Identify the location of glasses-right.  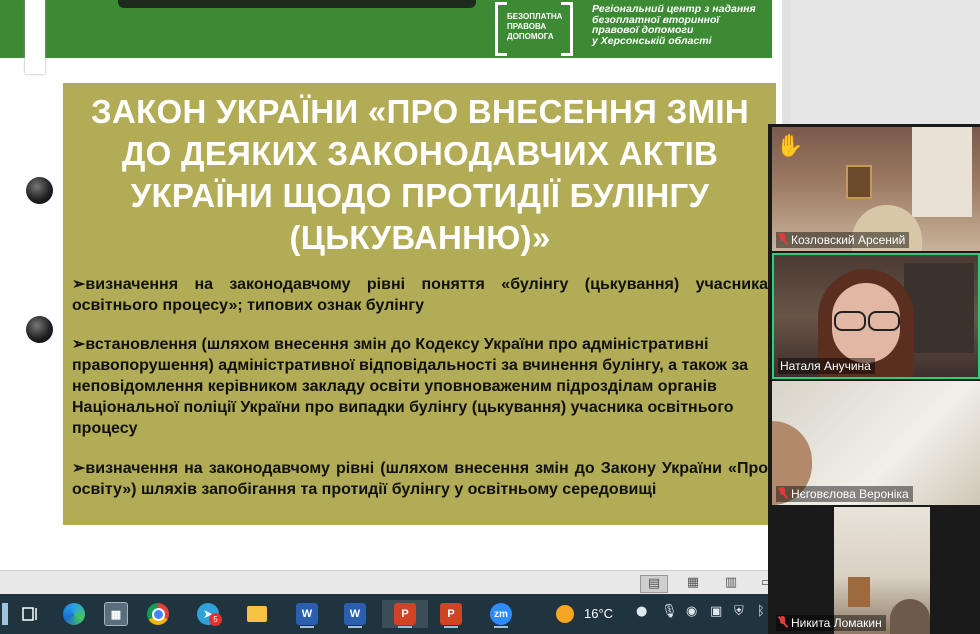
(884, 321).